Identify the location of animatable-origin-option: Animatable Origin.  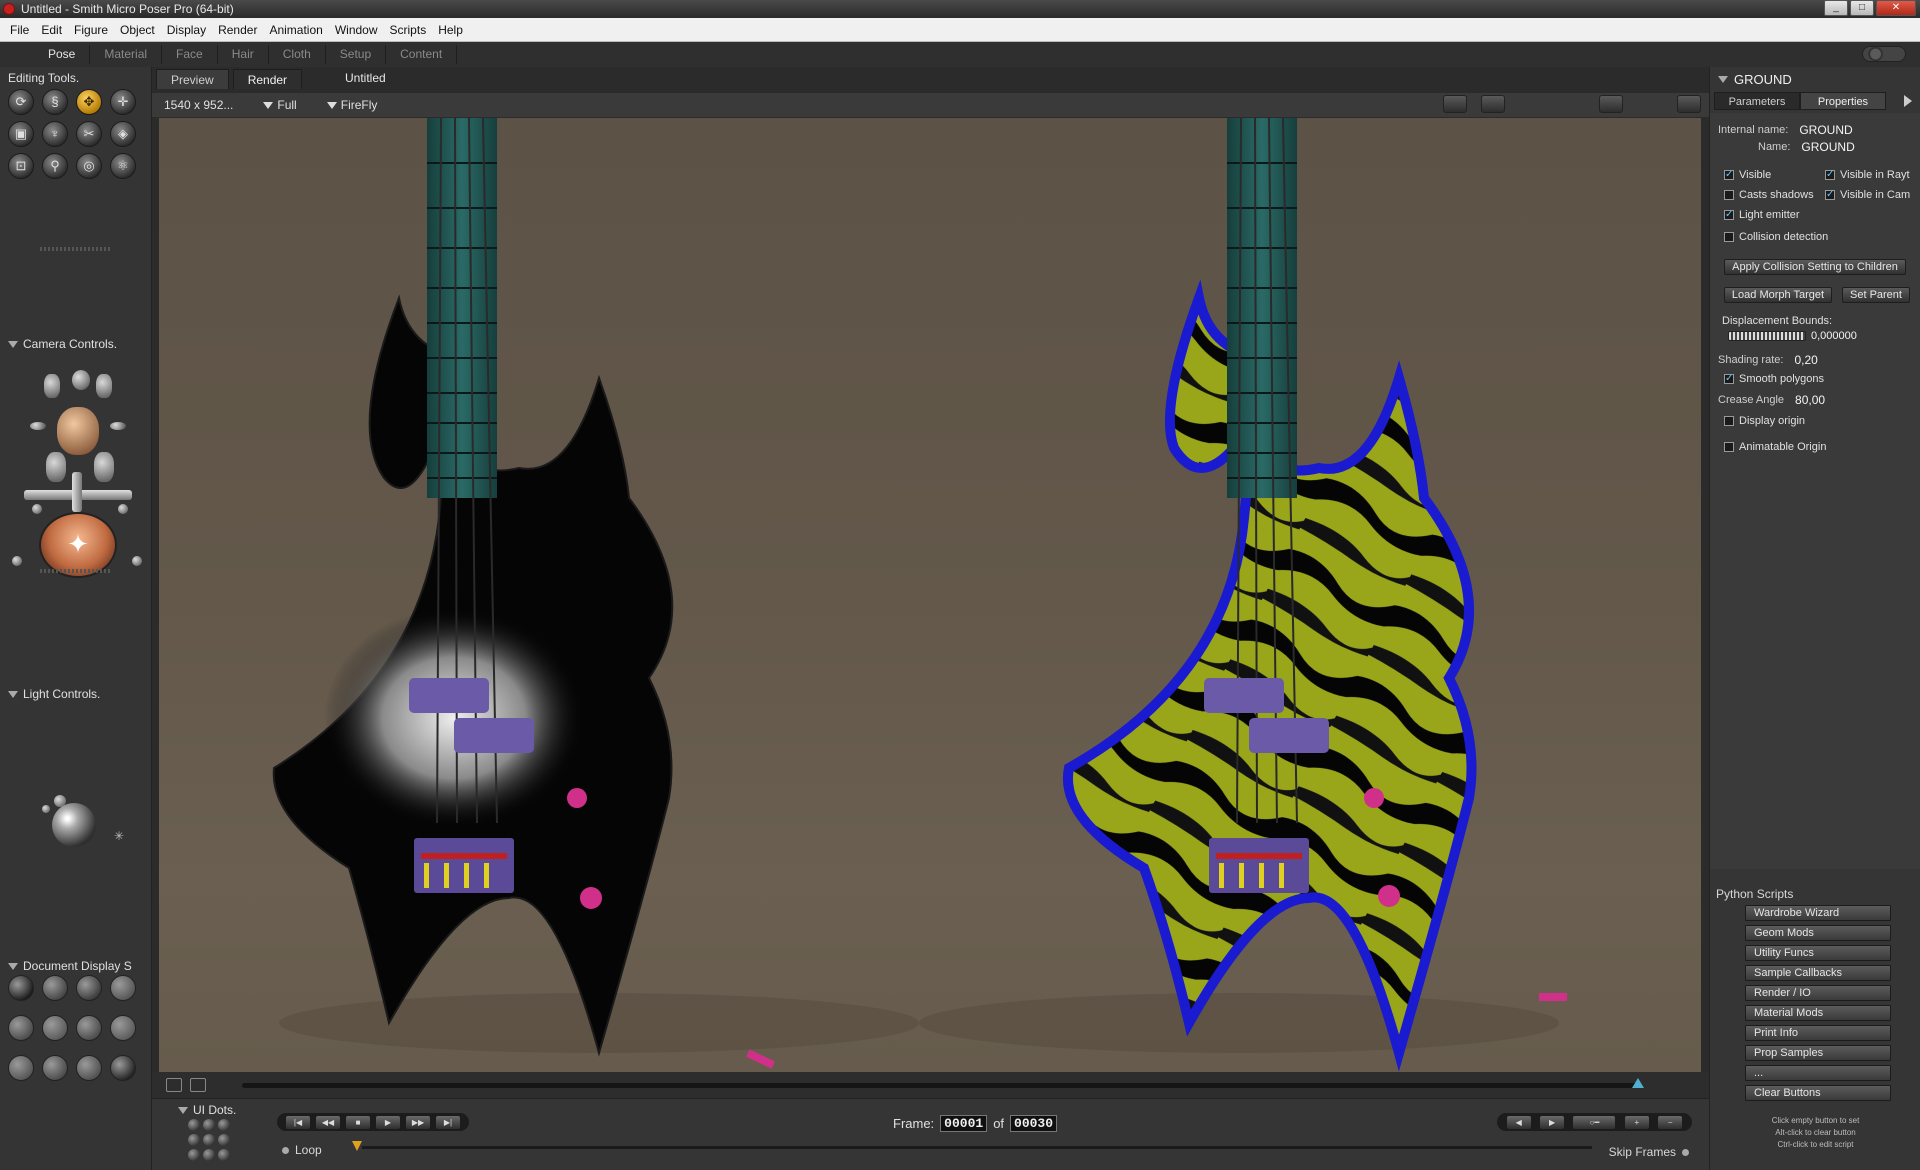
(1775, 447).